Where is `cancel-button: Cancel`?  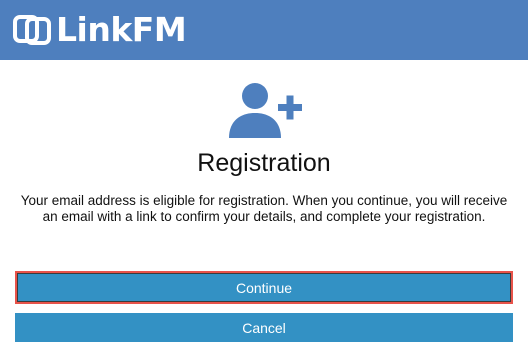
cancel-button: Cancel is located at coordinates (264, 327).